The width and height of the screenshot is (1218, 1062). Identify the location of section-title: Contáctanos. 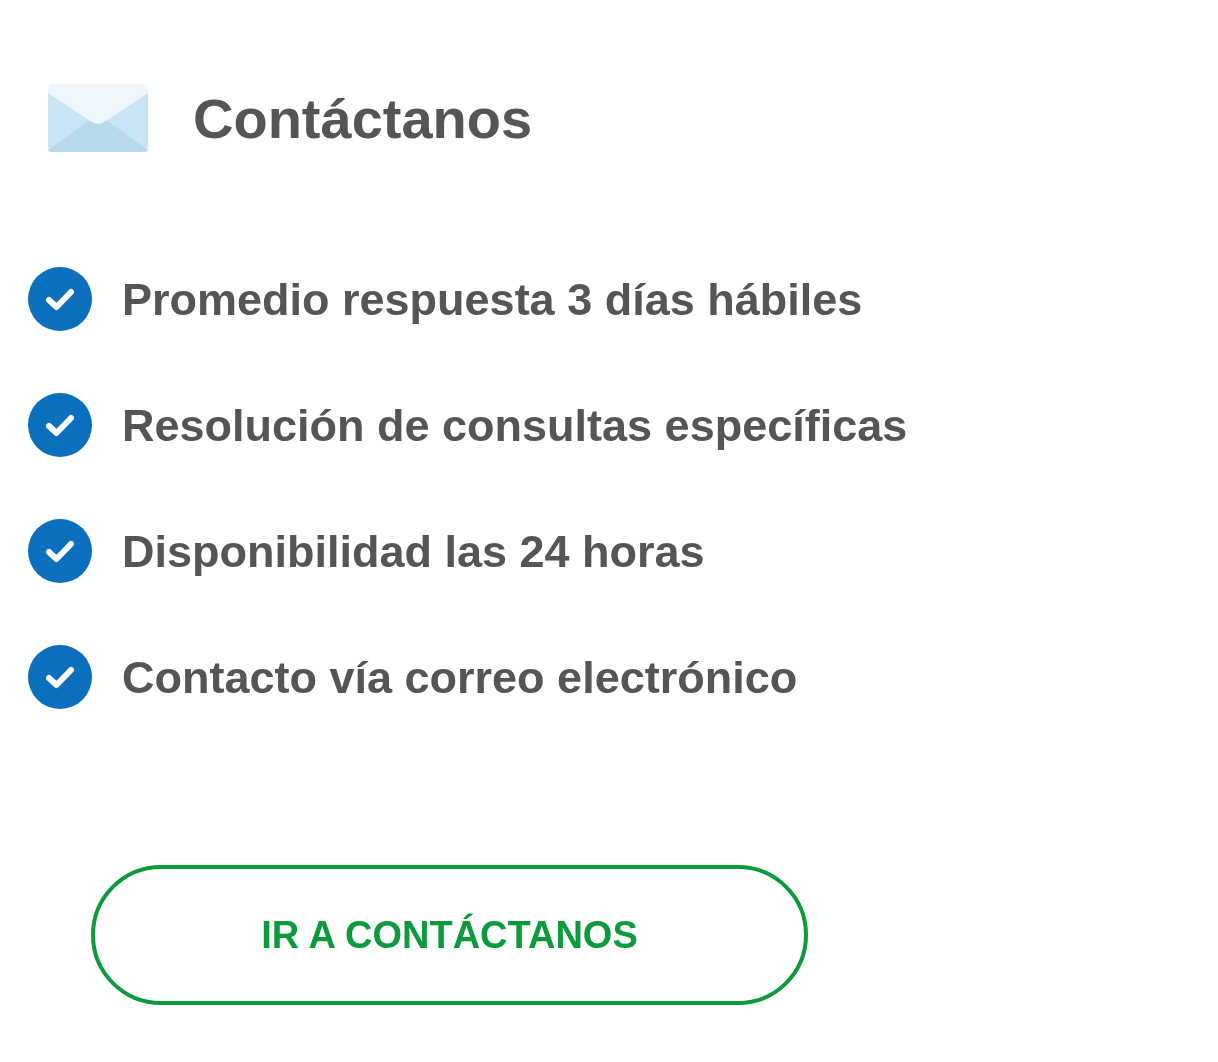
(363, 118).